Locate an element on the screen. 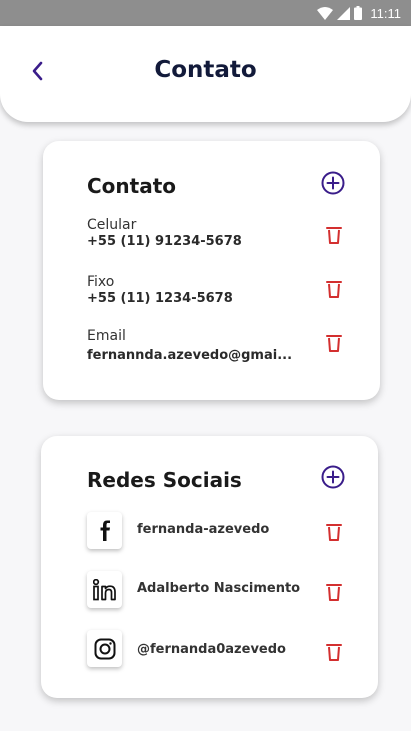 This screenshot has width=411, height=731. contact-type: Email is located at coordinates (106, 336).